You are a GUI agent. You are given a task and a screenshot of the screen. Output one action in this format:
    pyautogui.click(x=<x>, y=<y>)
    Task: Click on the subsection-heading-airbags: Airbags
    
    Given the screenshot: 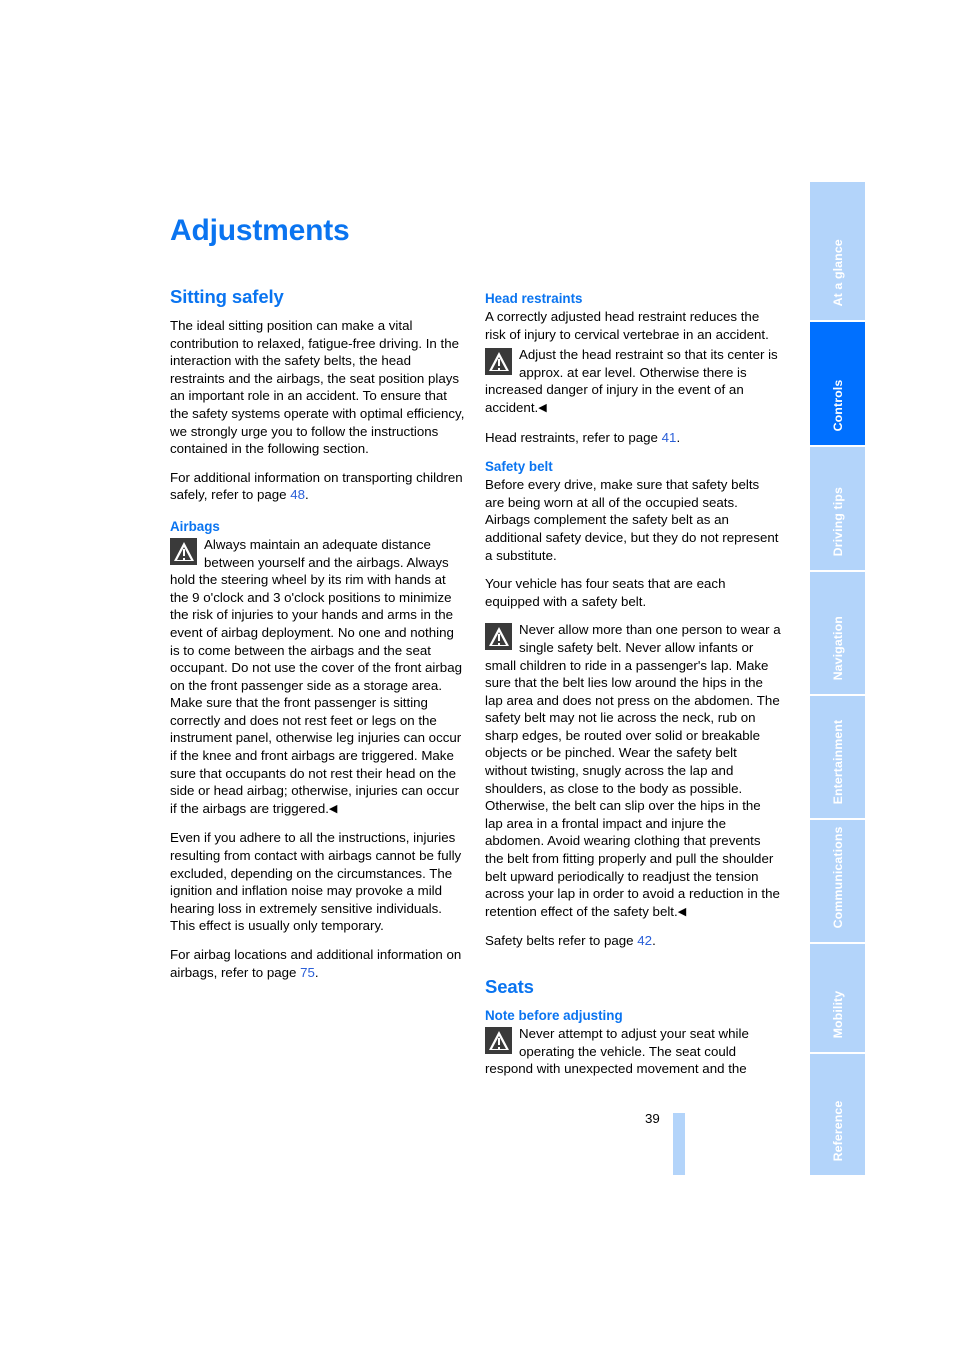 What is the action you would take?
    pyautogui.click(x=195, y=526)
    